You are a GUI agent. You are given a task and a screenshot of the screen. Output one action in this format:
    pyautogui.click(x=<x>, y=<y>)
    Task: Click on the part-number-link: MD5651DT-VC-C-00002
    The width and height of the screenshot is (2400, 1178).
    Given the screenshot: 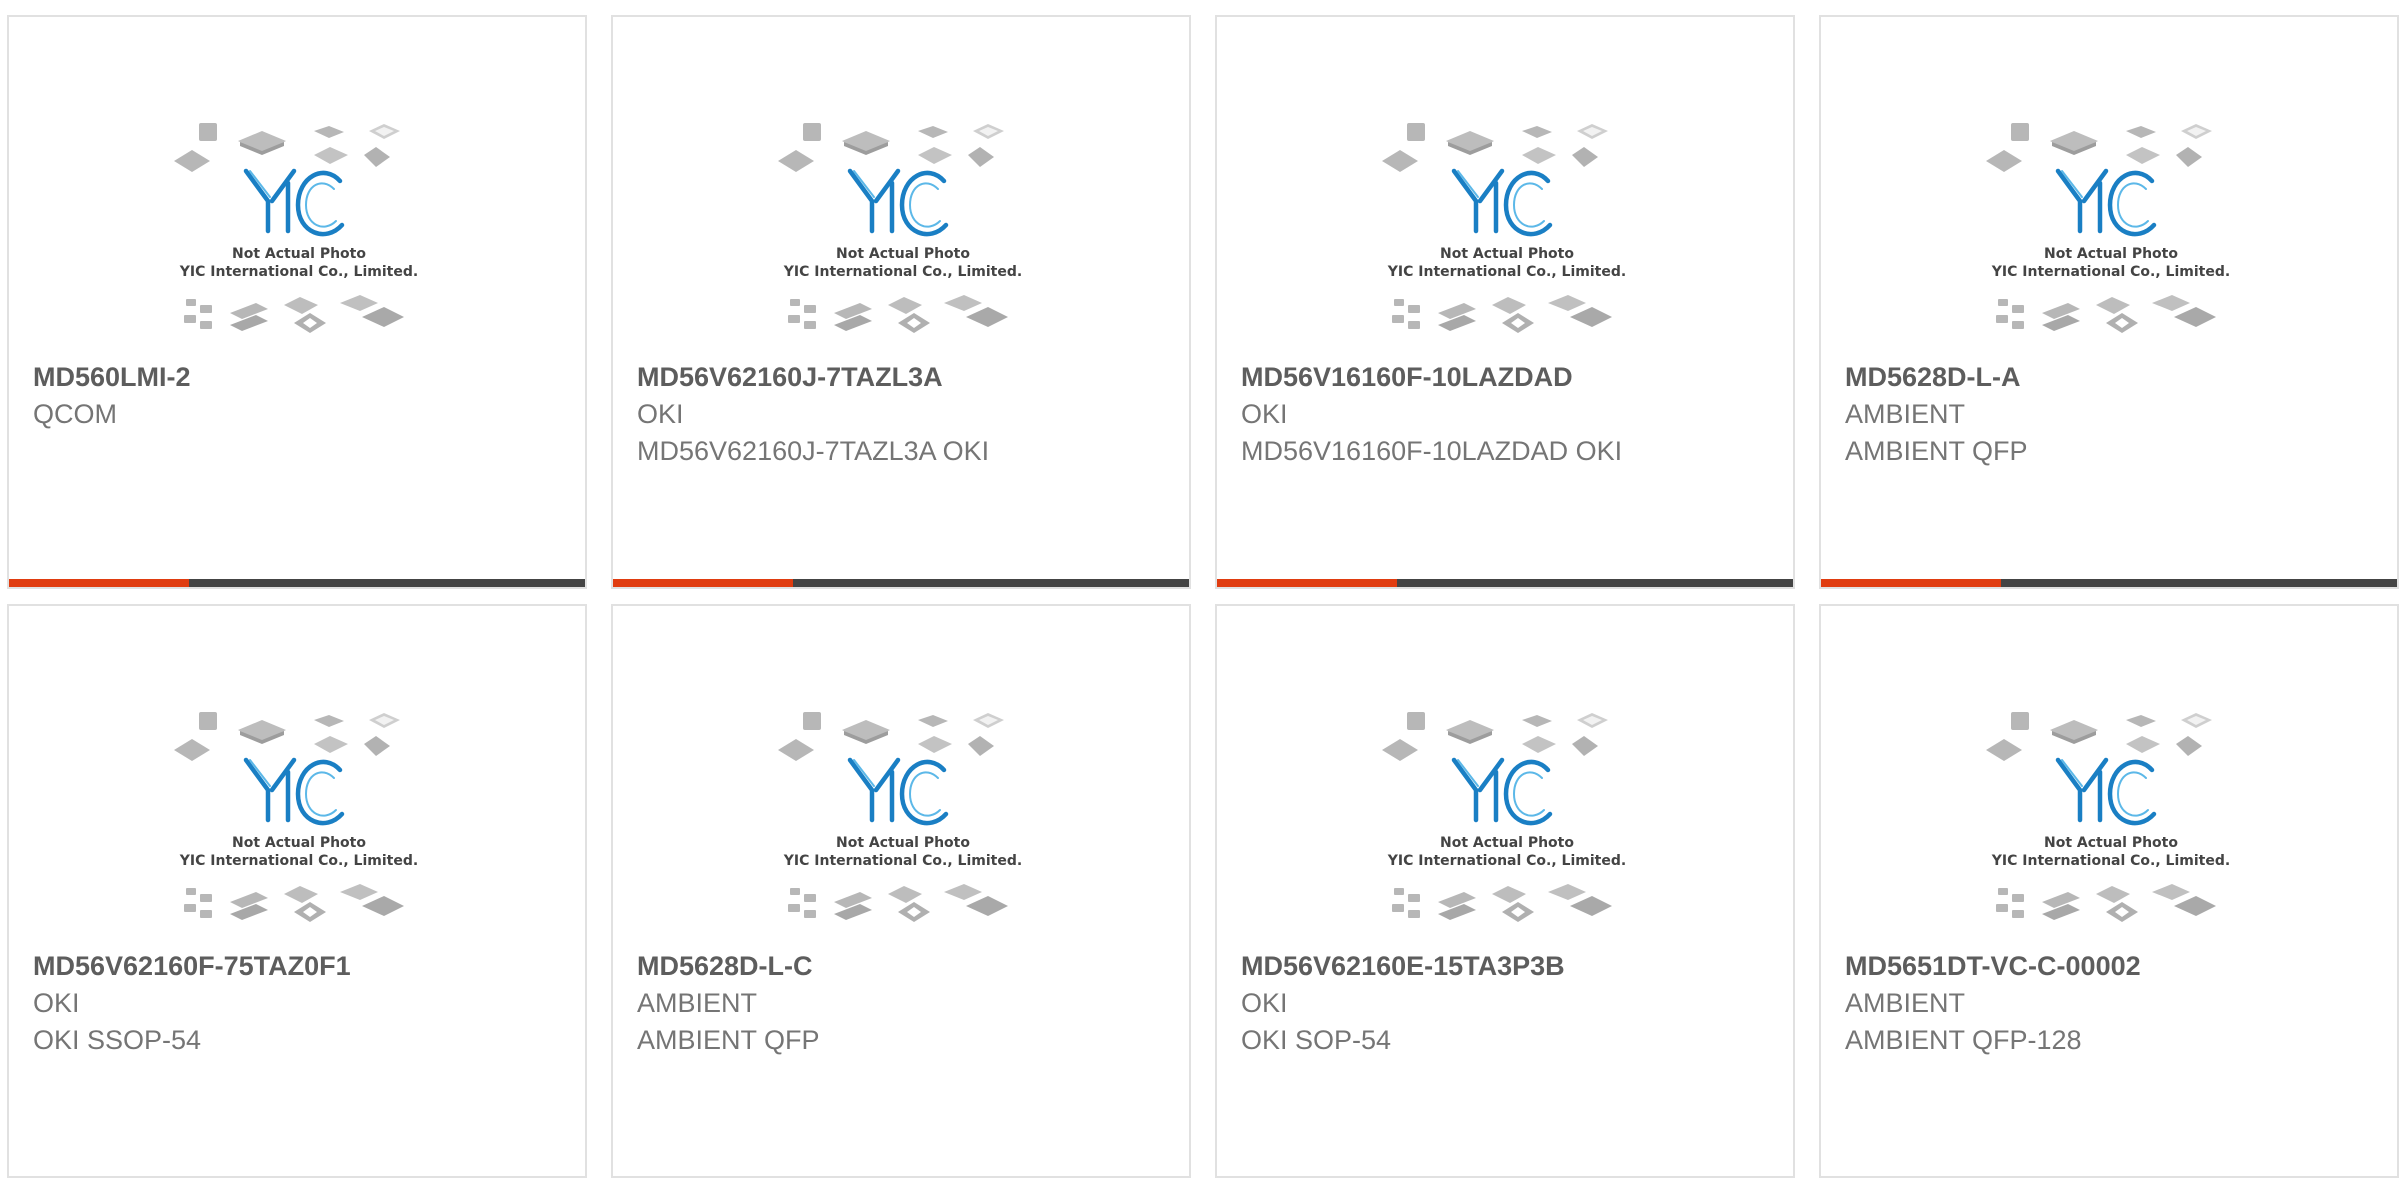 What is the action you would take?
    pyautogui.click(x=2111, y=966)
    